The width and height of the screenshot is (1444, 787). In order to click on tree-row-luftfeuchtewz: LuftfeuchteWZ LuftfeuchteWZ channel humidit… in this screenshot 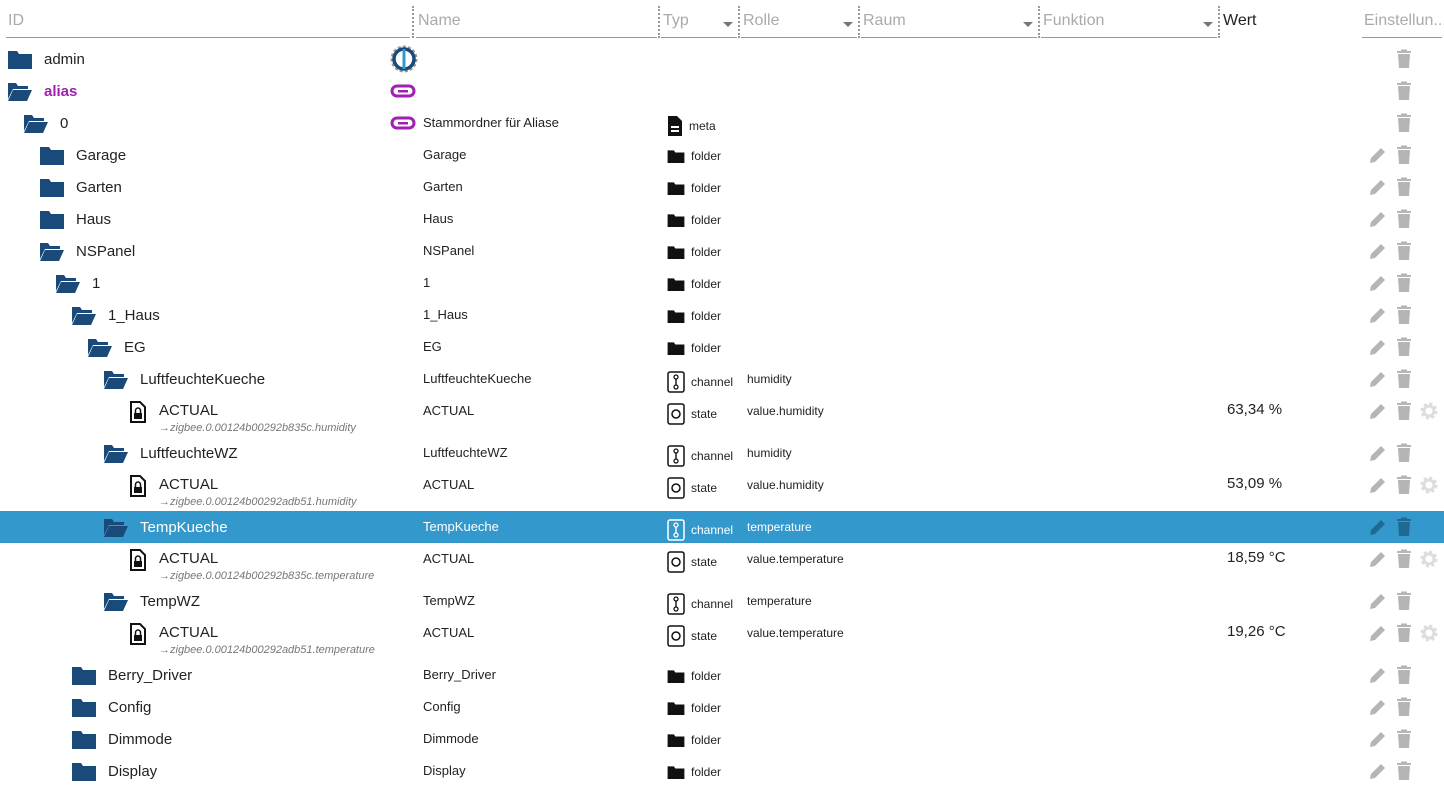, I will do `click(722, 453)`.